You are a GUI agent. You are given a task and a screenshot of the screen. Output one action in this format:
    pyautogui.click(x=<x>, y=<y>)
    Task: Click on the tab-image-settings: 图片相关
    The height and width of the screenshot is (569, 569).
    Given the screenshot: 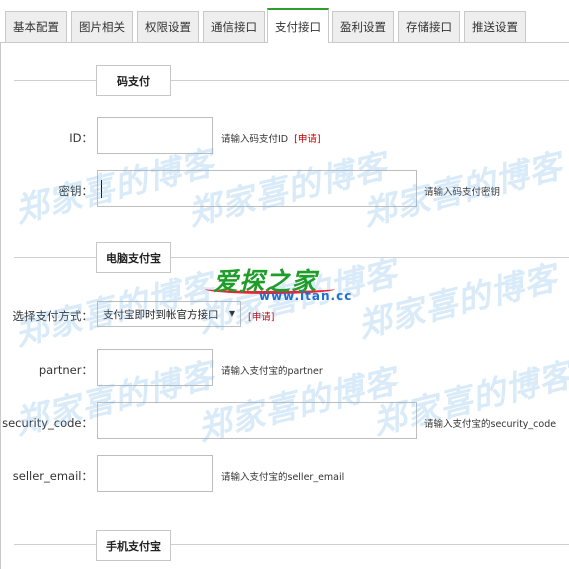 What is the action you would take?
    pyautogui.click(x=102, y=26)
    